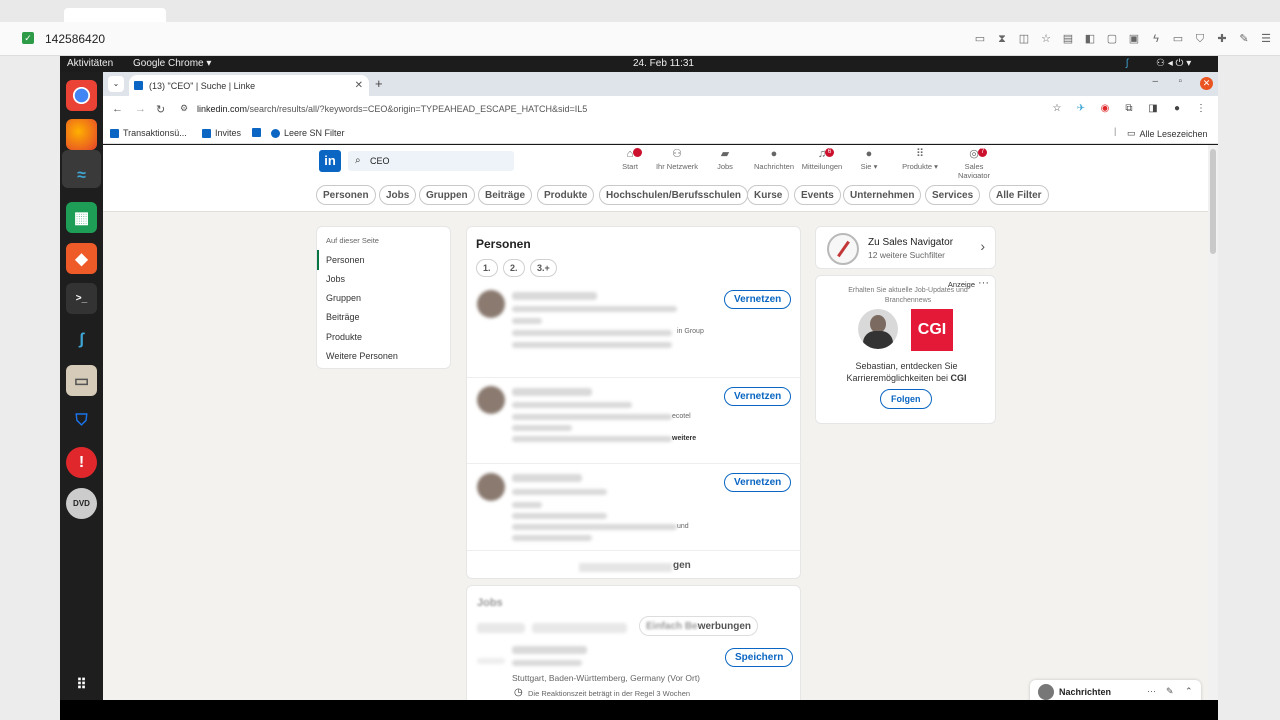 The width and height of the screenshot is (1280, 720). I want to click on left-nav-weitere: Weitere Personen, so click(362, 356).